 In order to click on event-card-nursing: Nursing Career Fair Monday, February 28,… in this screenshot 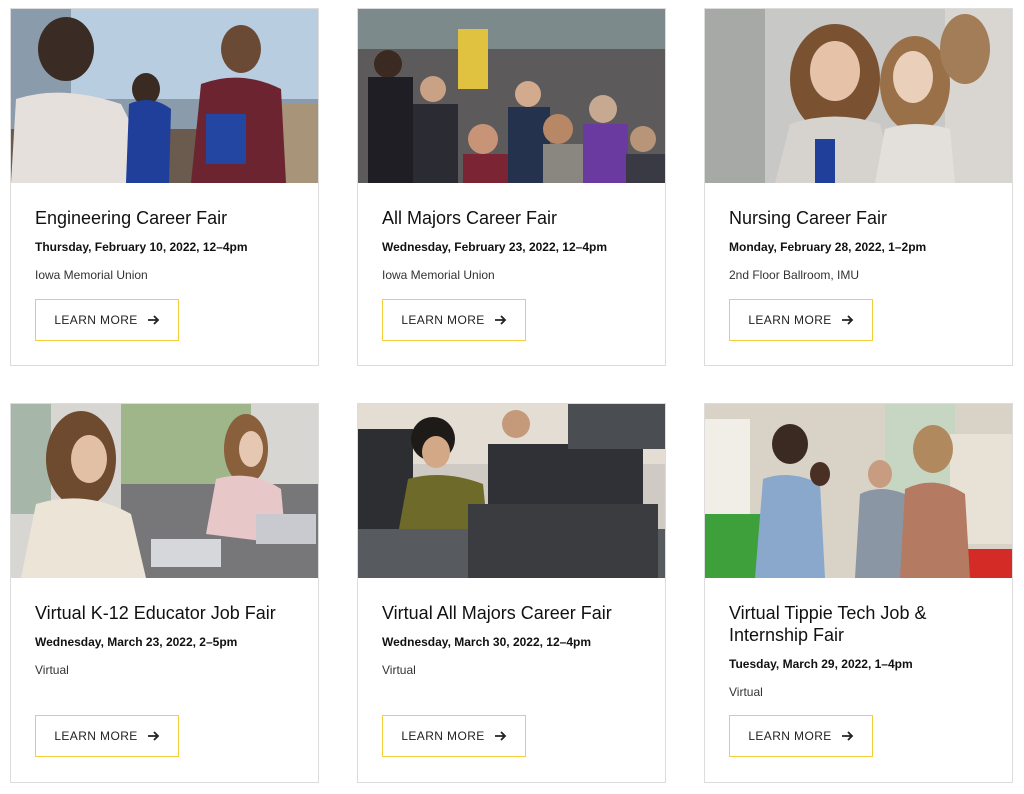, I will do `click(858, 187)`.